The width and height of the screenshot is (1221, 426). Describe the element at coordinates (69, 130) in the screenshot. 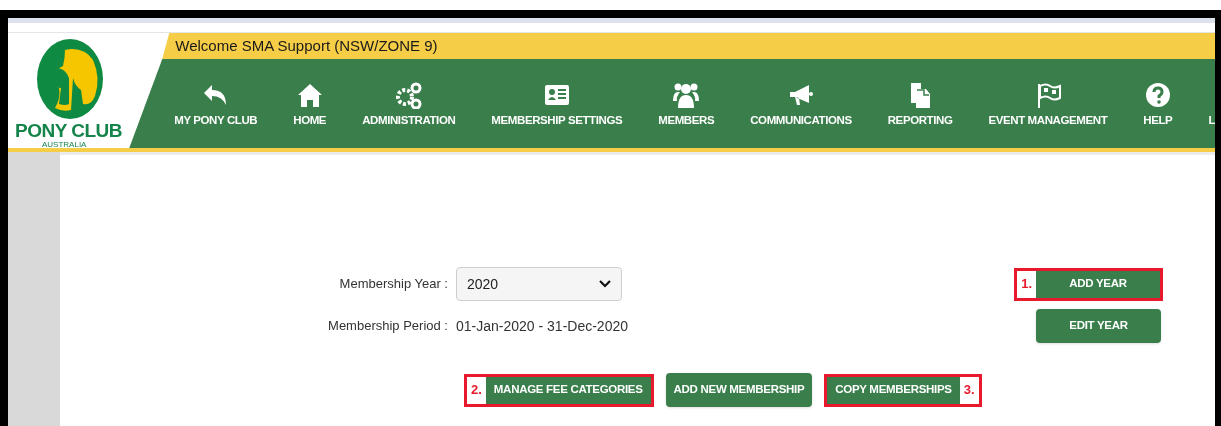

I see `logo-text: PONY CLUB` at that location.